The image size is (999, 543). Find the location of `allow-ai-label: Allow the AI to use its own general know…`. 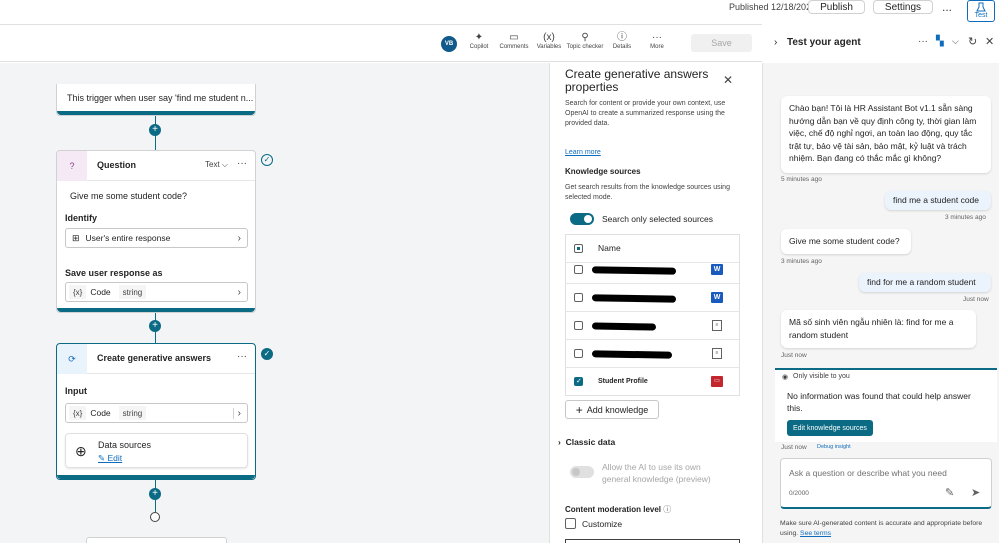

allow-ai-label: Allow the AI to use its own general know… is located at coordinates (656, 473).